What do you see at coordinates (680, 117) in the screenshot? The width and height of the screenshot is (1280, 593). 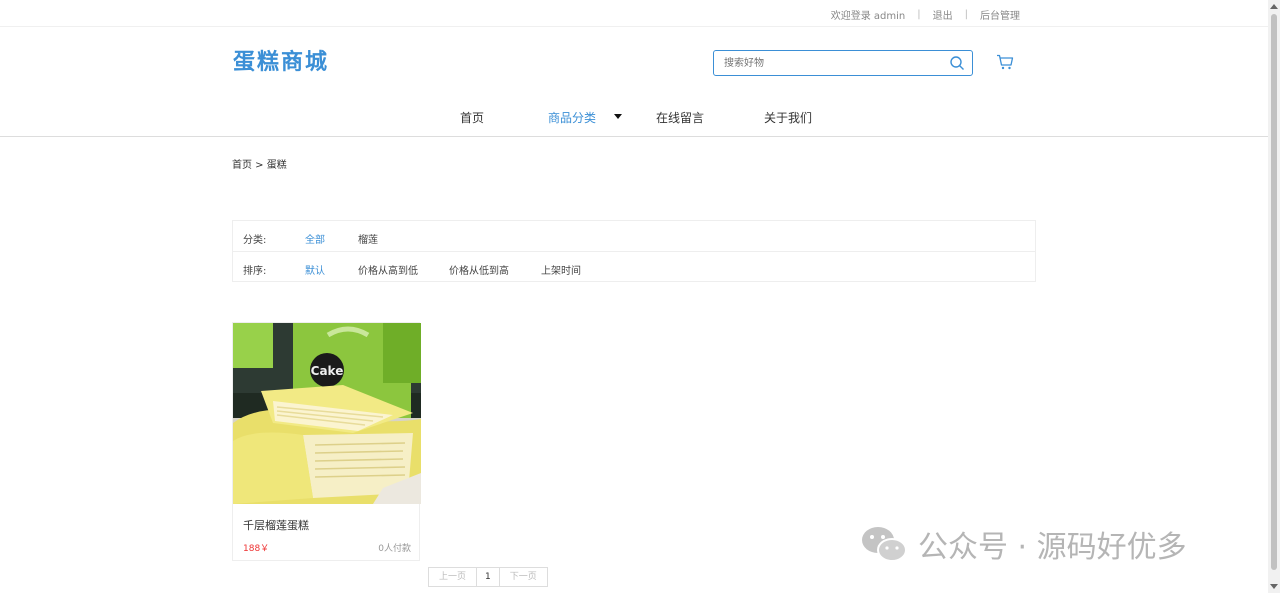 I see `nav-message: 在线留言` at bounding box center [680, 117].